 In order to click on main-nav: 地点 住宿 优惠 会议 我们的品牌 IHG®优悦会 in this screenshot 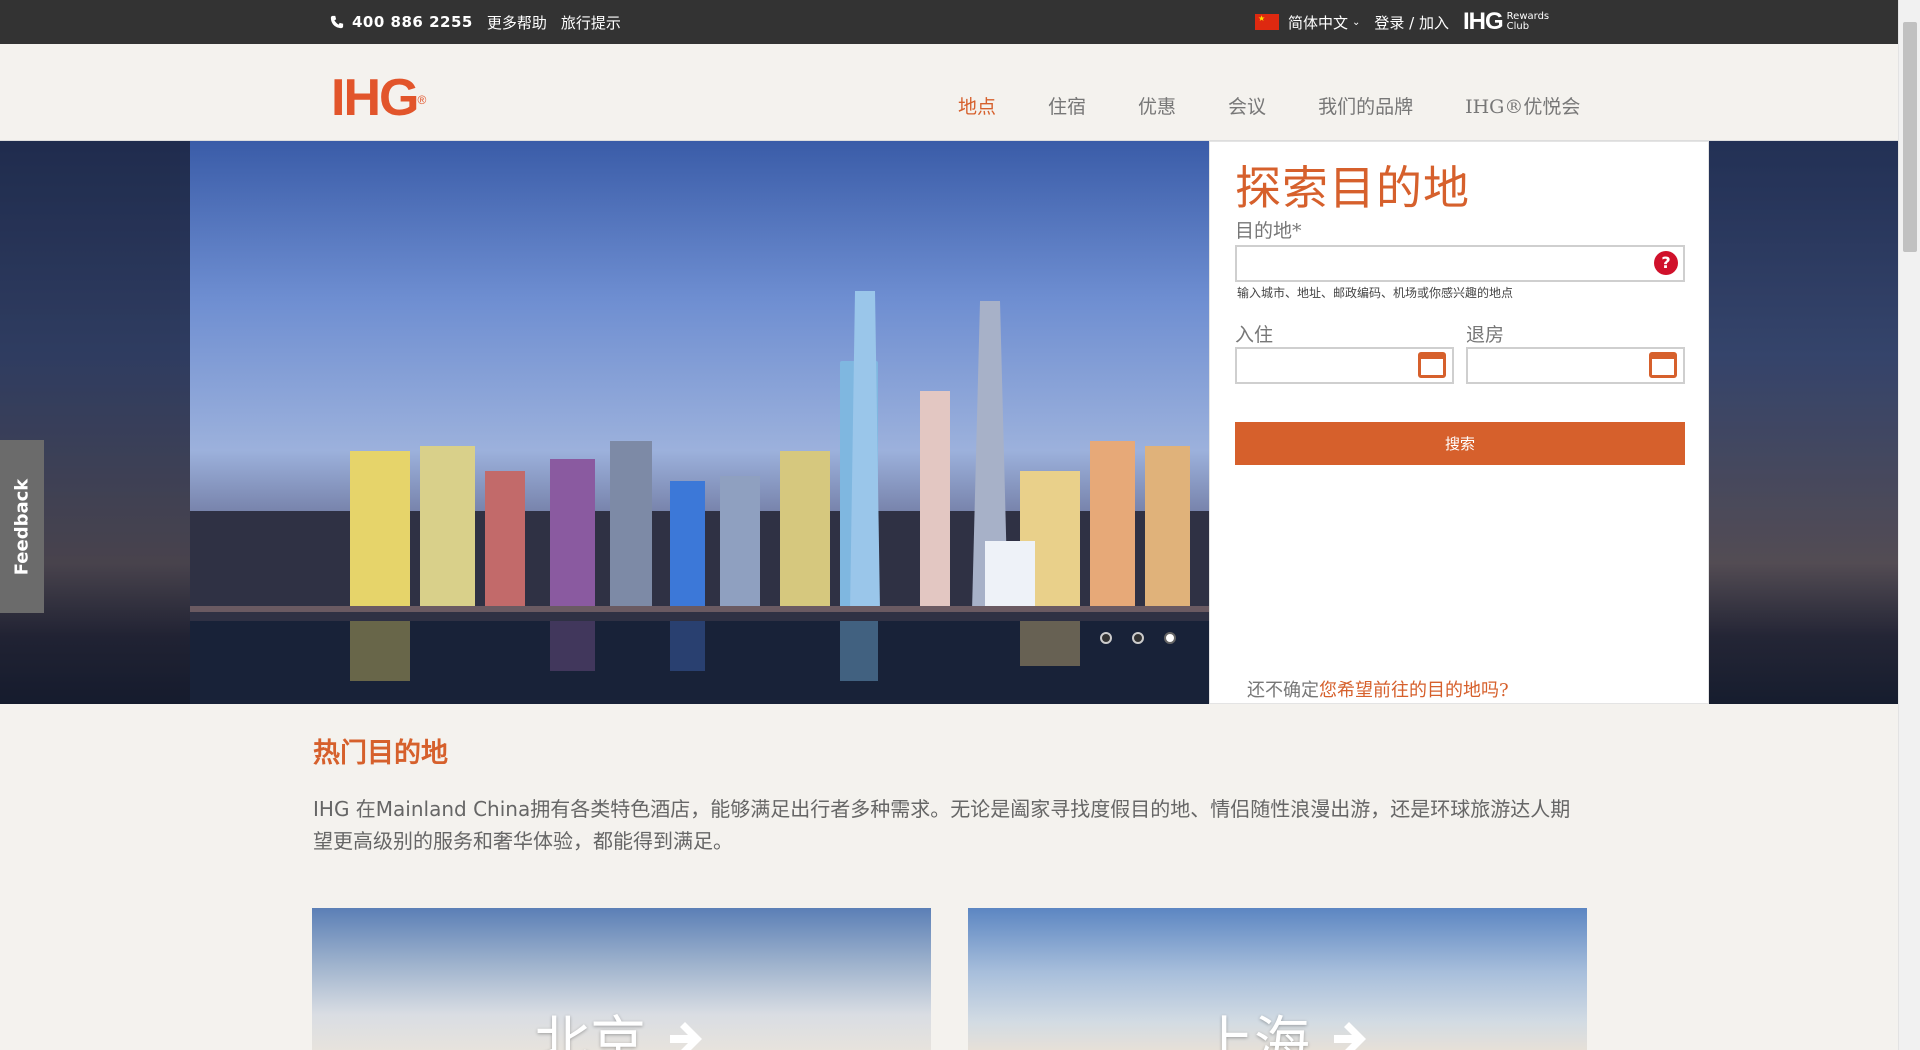, I will do `click(1269, 105)`.